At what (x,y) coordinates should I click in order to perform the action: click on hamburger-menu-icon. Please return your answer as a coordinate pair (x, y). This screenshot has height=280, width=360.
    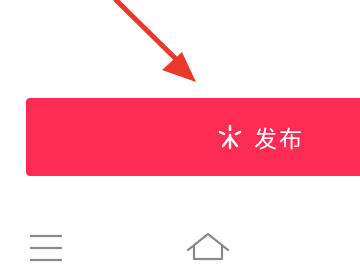
    Looking at the image, I should click on (46, 248).